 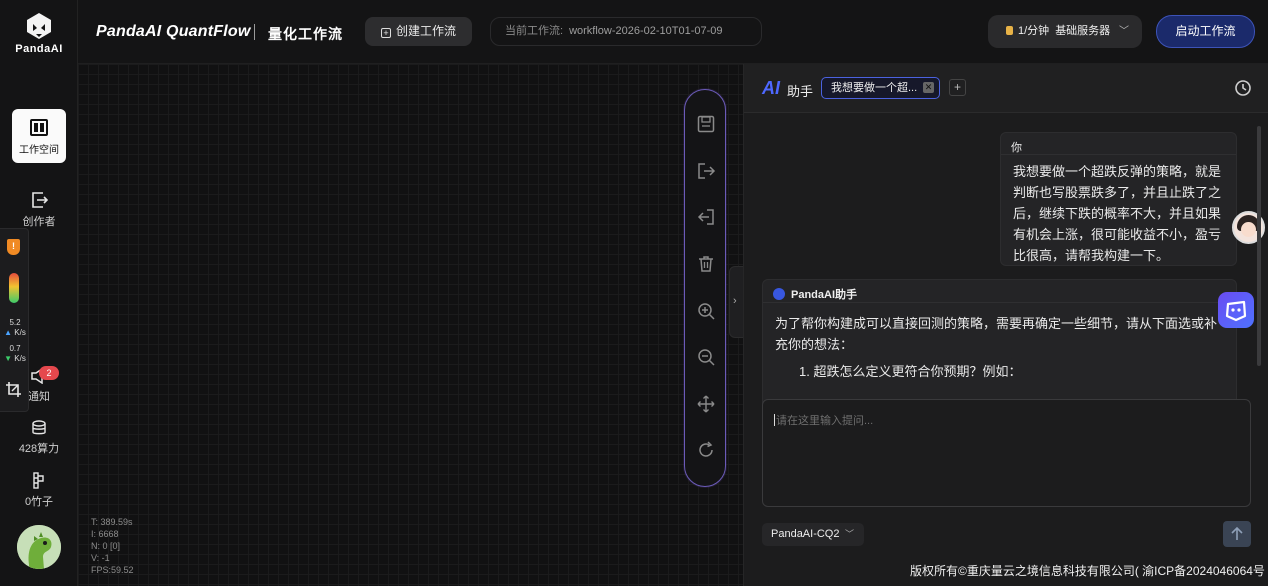 I want to click on sidebar-item-label: 创作者, so click(x=39, y=222).